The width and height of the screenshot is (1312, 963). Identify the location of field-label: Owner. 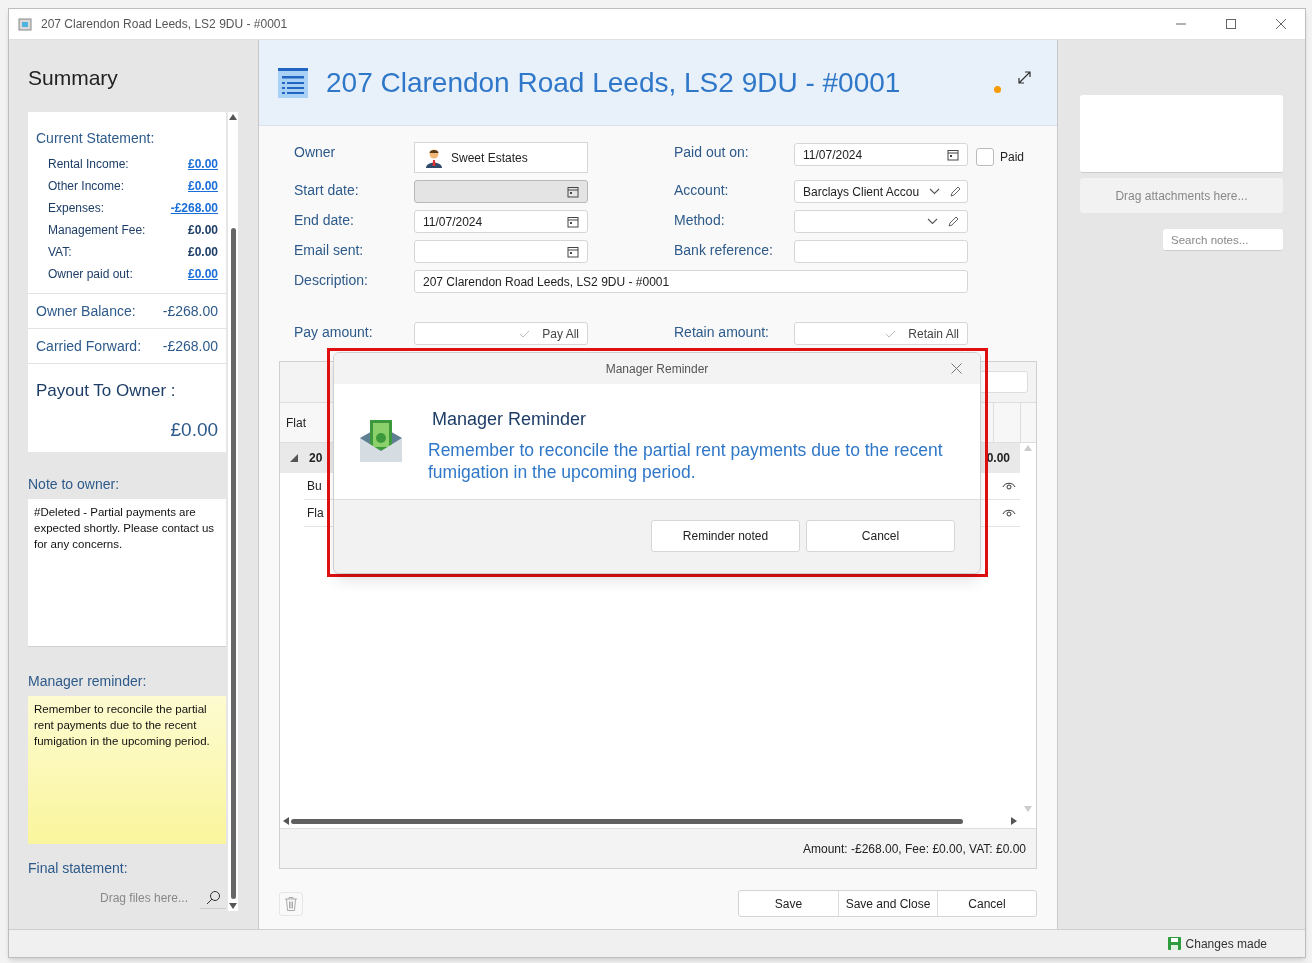
(315, 152).